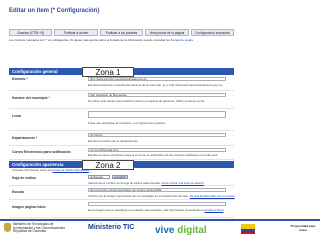  I want to click on publish-portals-button: Publicar a los portales, so click(121, 32).